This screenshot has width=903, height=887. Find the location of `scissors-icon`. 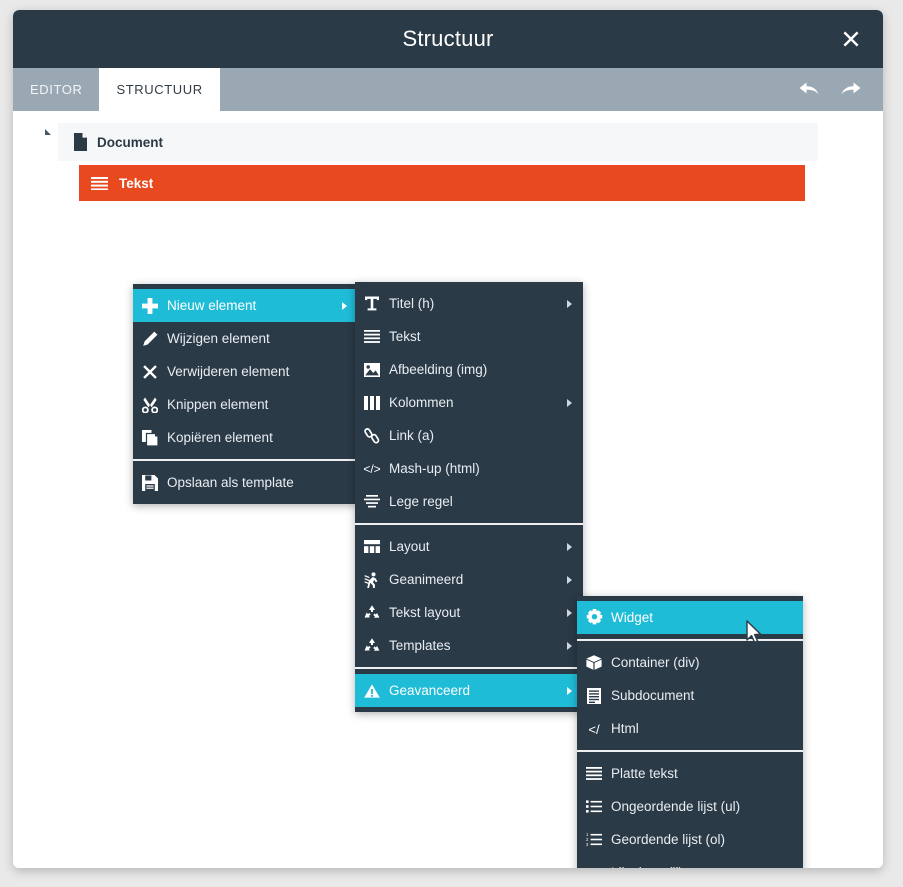

scissors-icon is located at coordinates (150, 405).